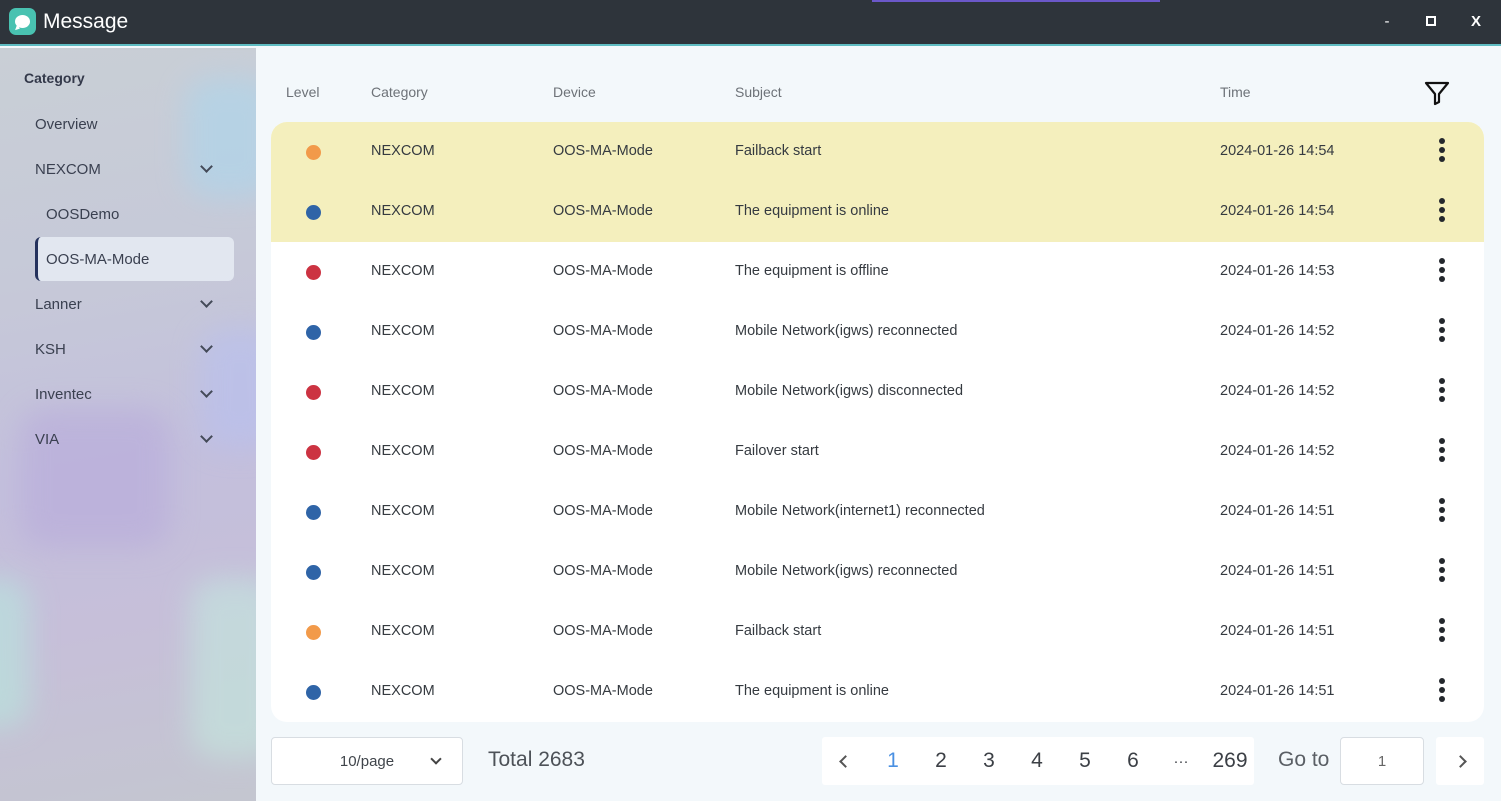  I want to click on page-button: 1, so click(893, 761).